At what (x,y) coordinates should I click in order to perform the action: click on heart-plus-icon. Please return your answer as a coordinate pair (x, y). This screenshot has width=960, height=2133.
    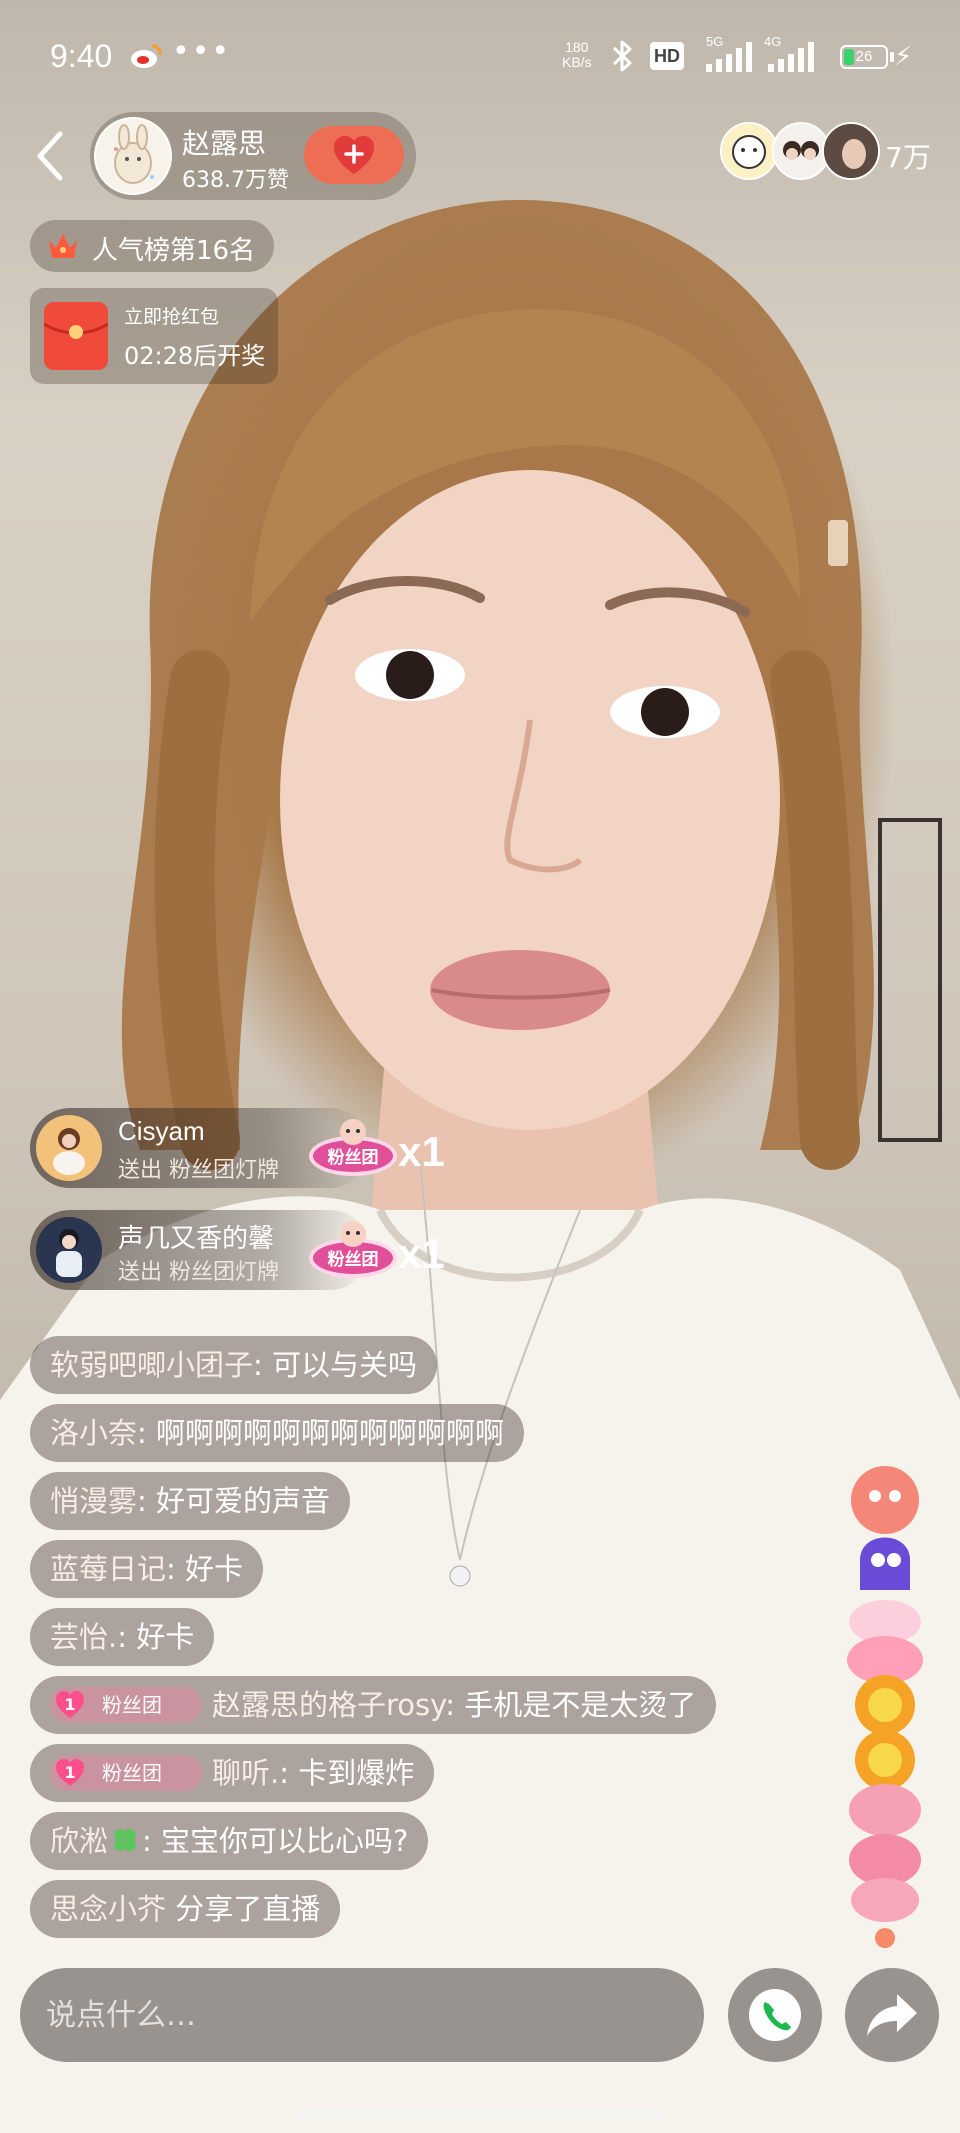
    Looking at the image, I should click on (354, 155).